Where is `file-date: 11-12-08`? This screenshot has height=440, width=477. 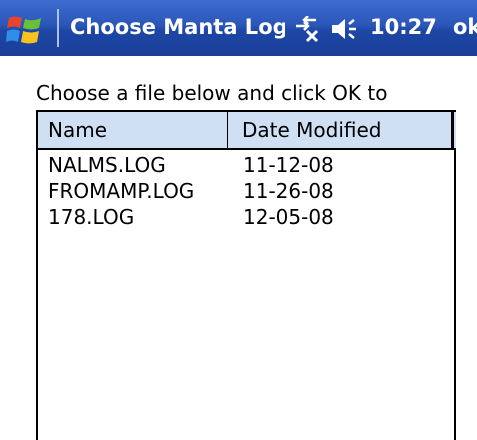
file-date: 11-12-08 is located at coordinates (288, 165).